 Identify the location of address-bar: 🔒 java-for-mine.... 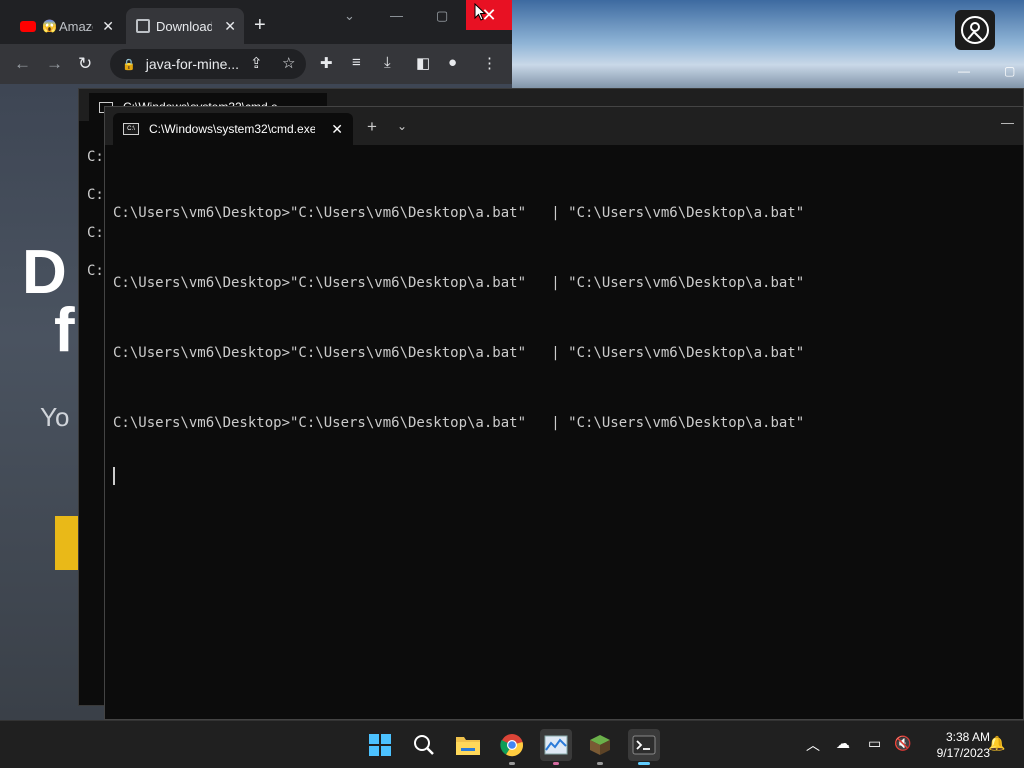
(208, 64).